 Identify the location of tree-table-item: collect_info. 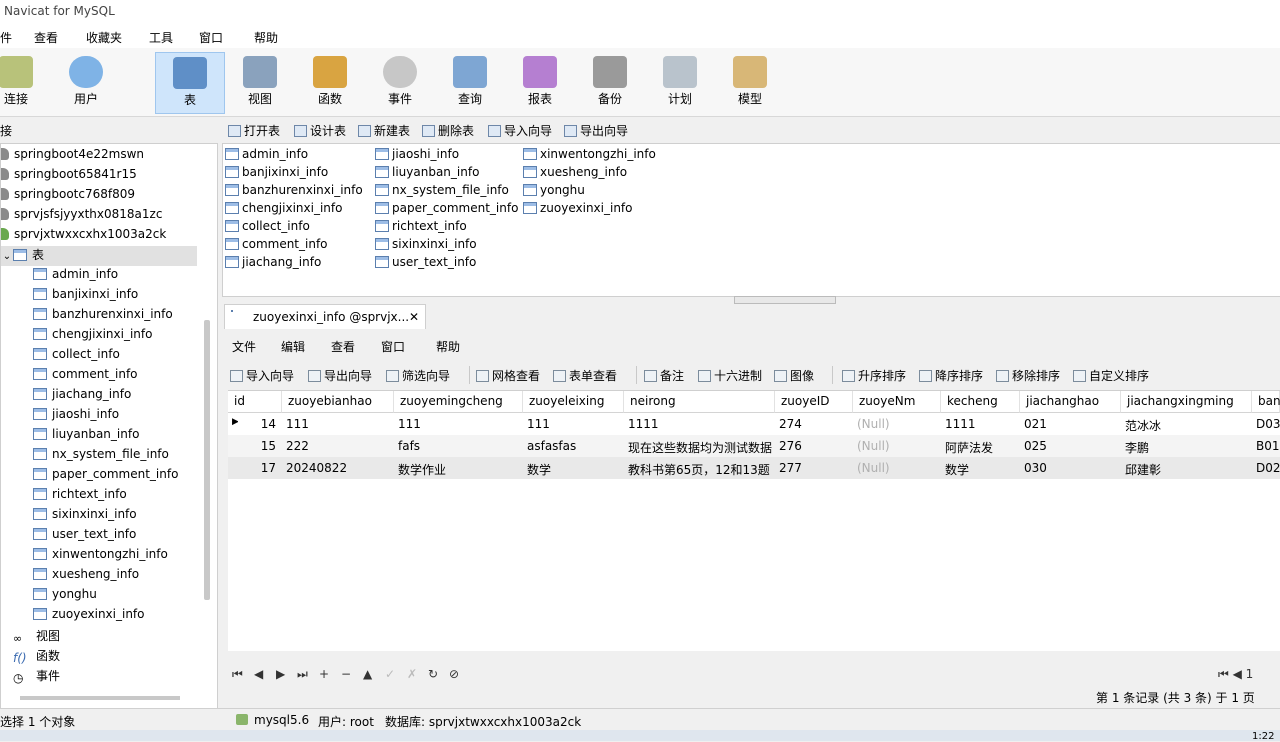
(76, 357).